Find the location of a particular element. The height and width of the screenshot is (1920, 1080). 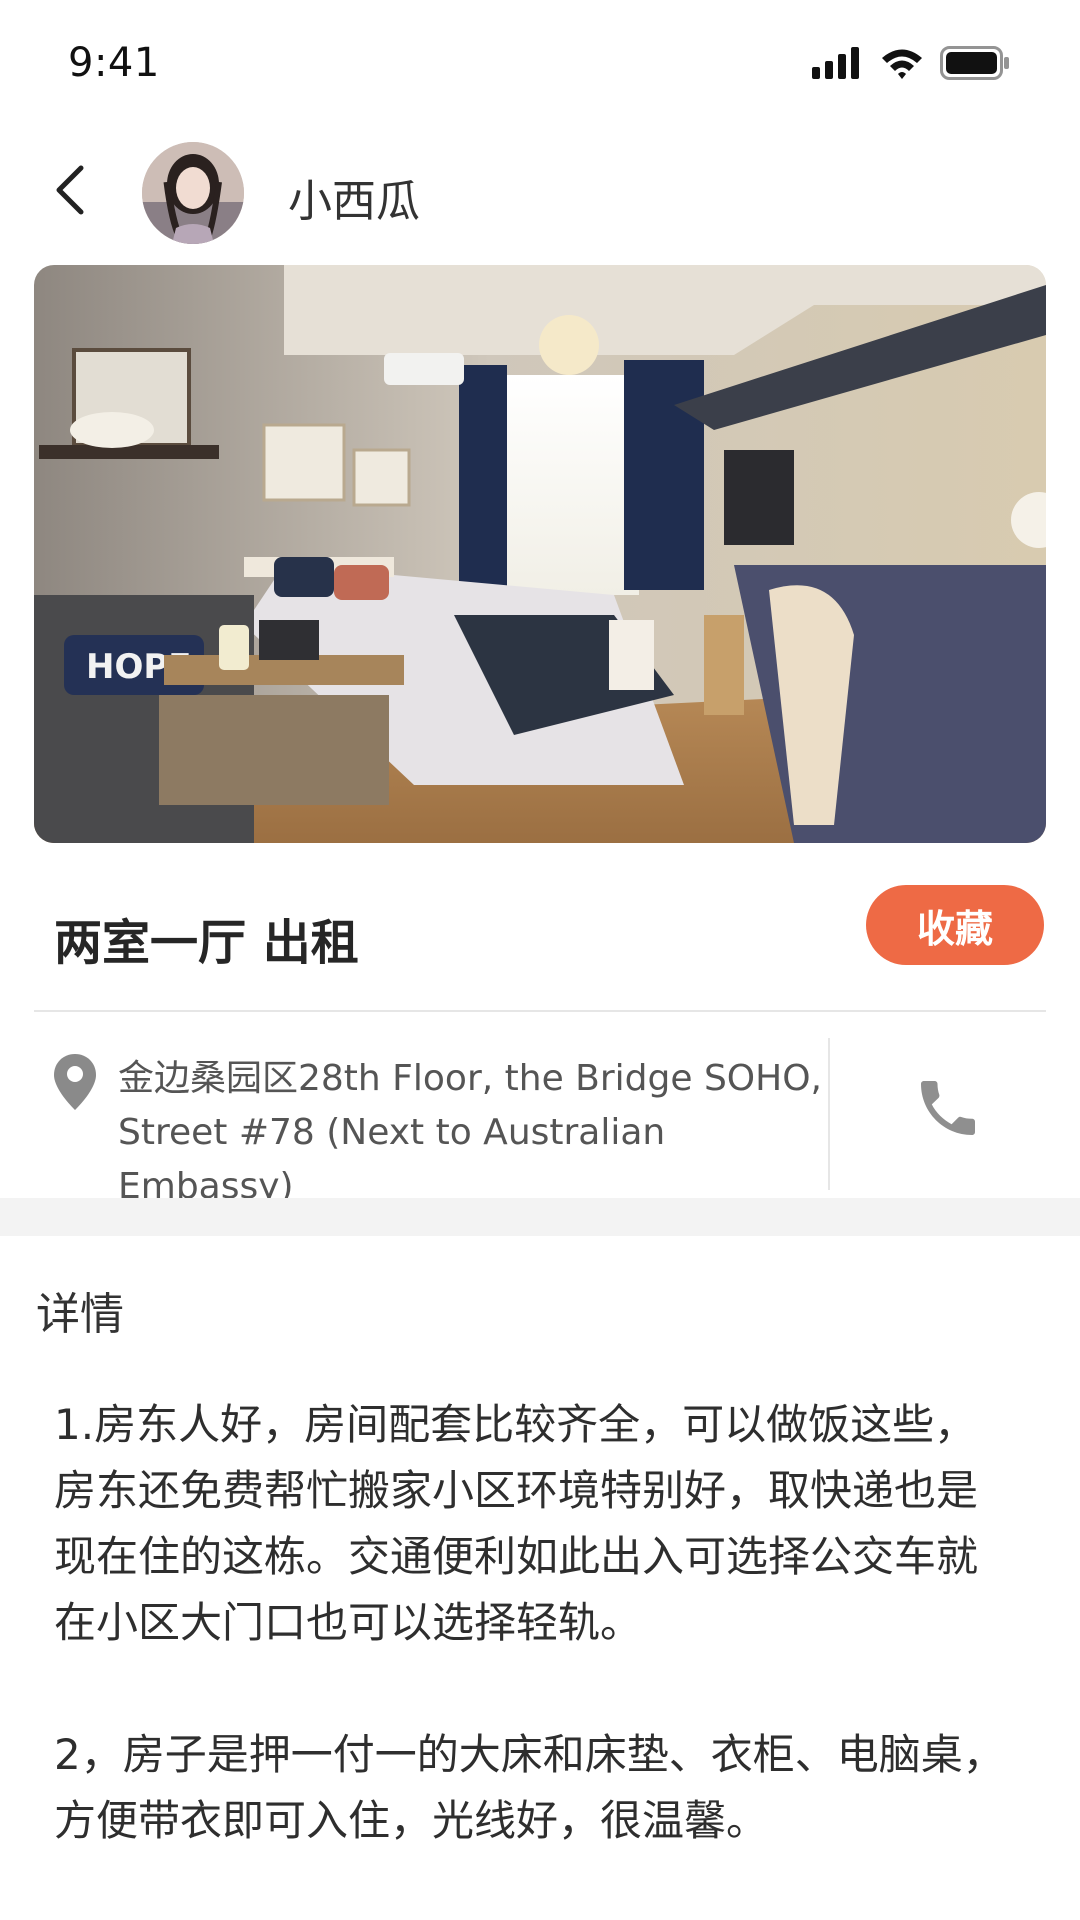

battery-icon is located at coordinates (975, 65).